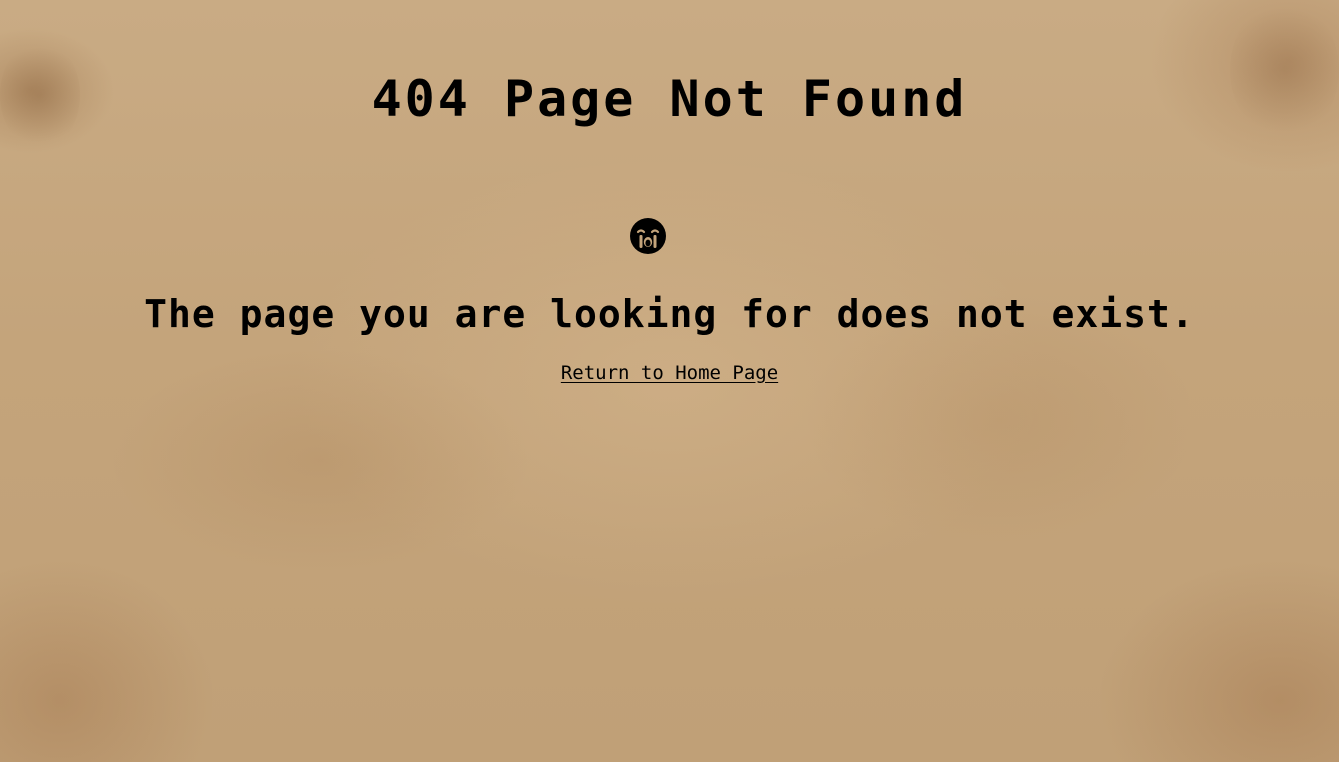 This screenshot has height=762, width=1339. What do you see at coordinates (669, 99) in the screenshot?
I see `page-title: 404 Page Not Found` at bounding box center [669, 99].